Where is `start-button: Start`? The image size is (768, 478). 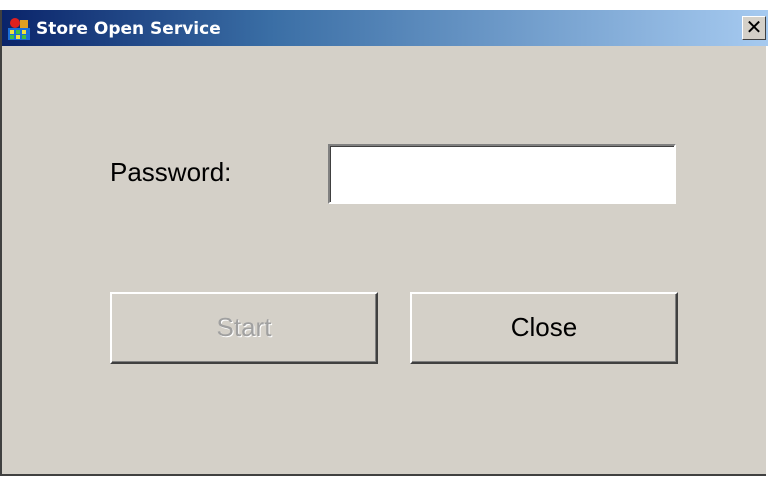 start-button: Start is located at coordinates (244, 328).